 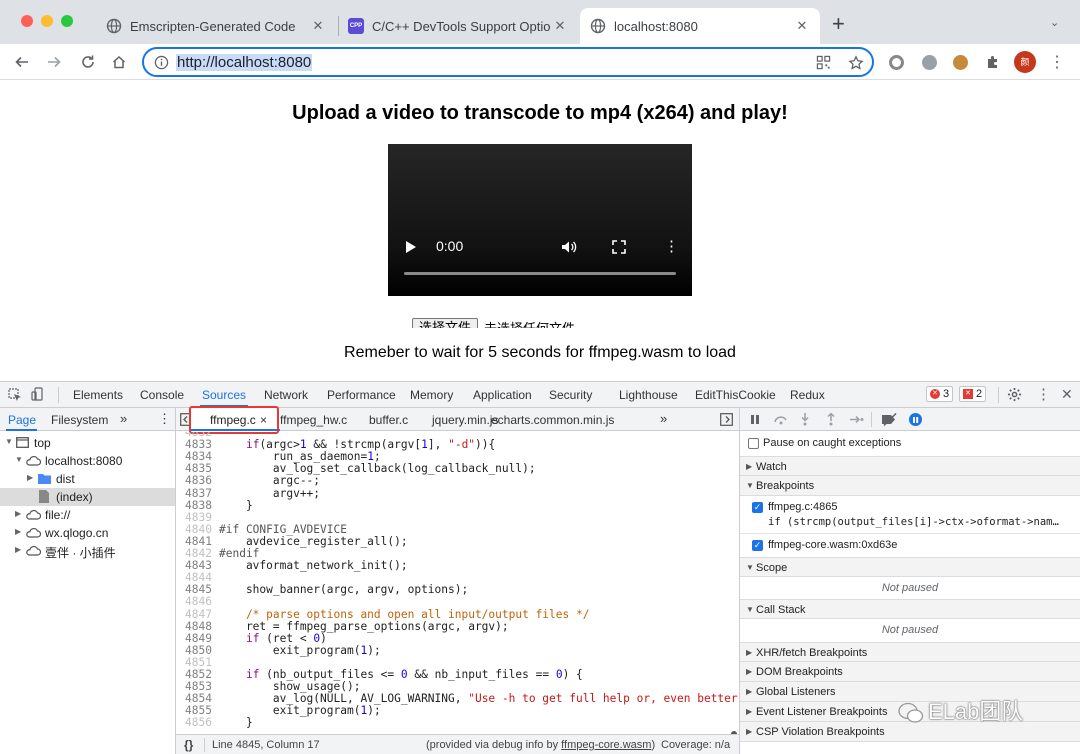 What do you see at coordinates (411, 247) in the screenshot?
I see `play-icon` at bounding box center [411, 247].